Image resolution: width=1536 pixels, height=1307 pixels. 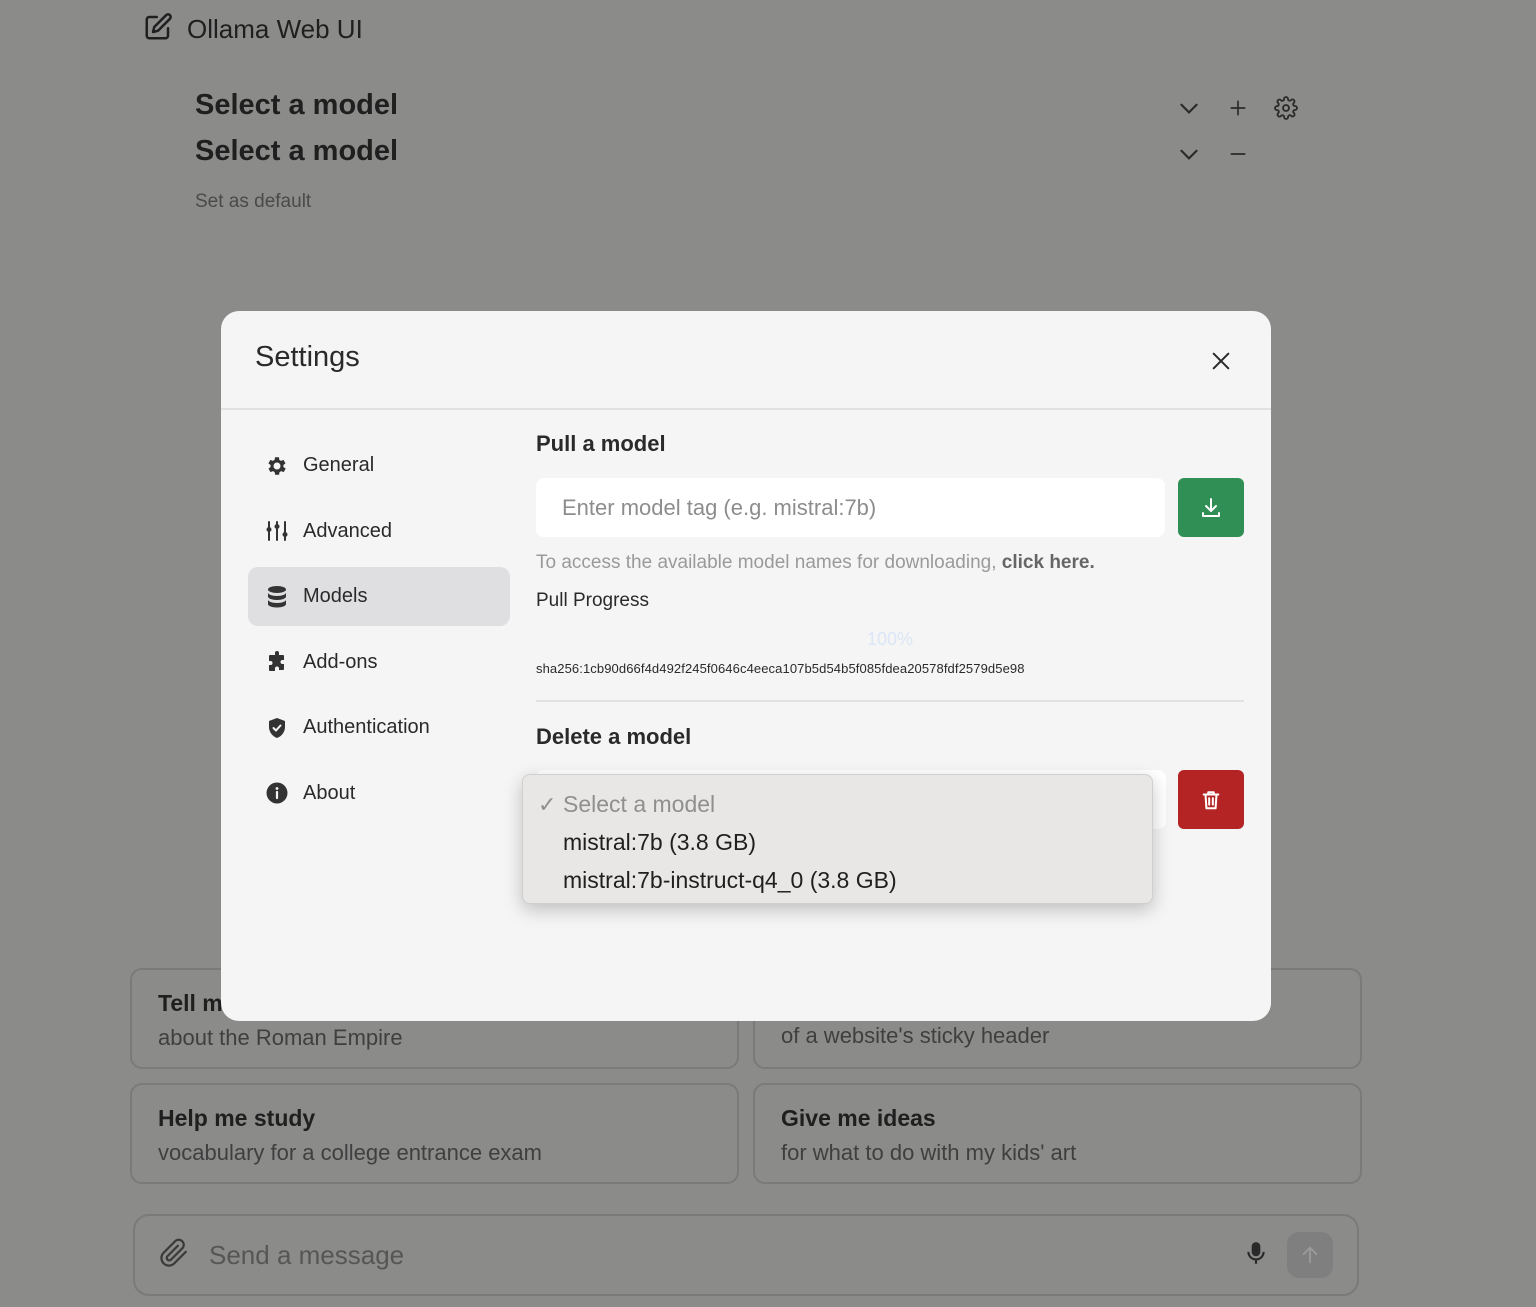 What do you see at coordinates (158, 29) in the screenshot?
I see `new-chat-icon` at bounding box center [158, 29].